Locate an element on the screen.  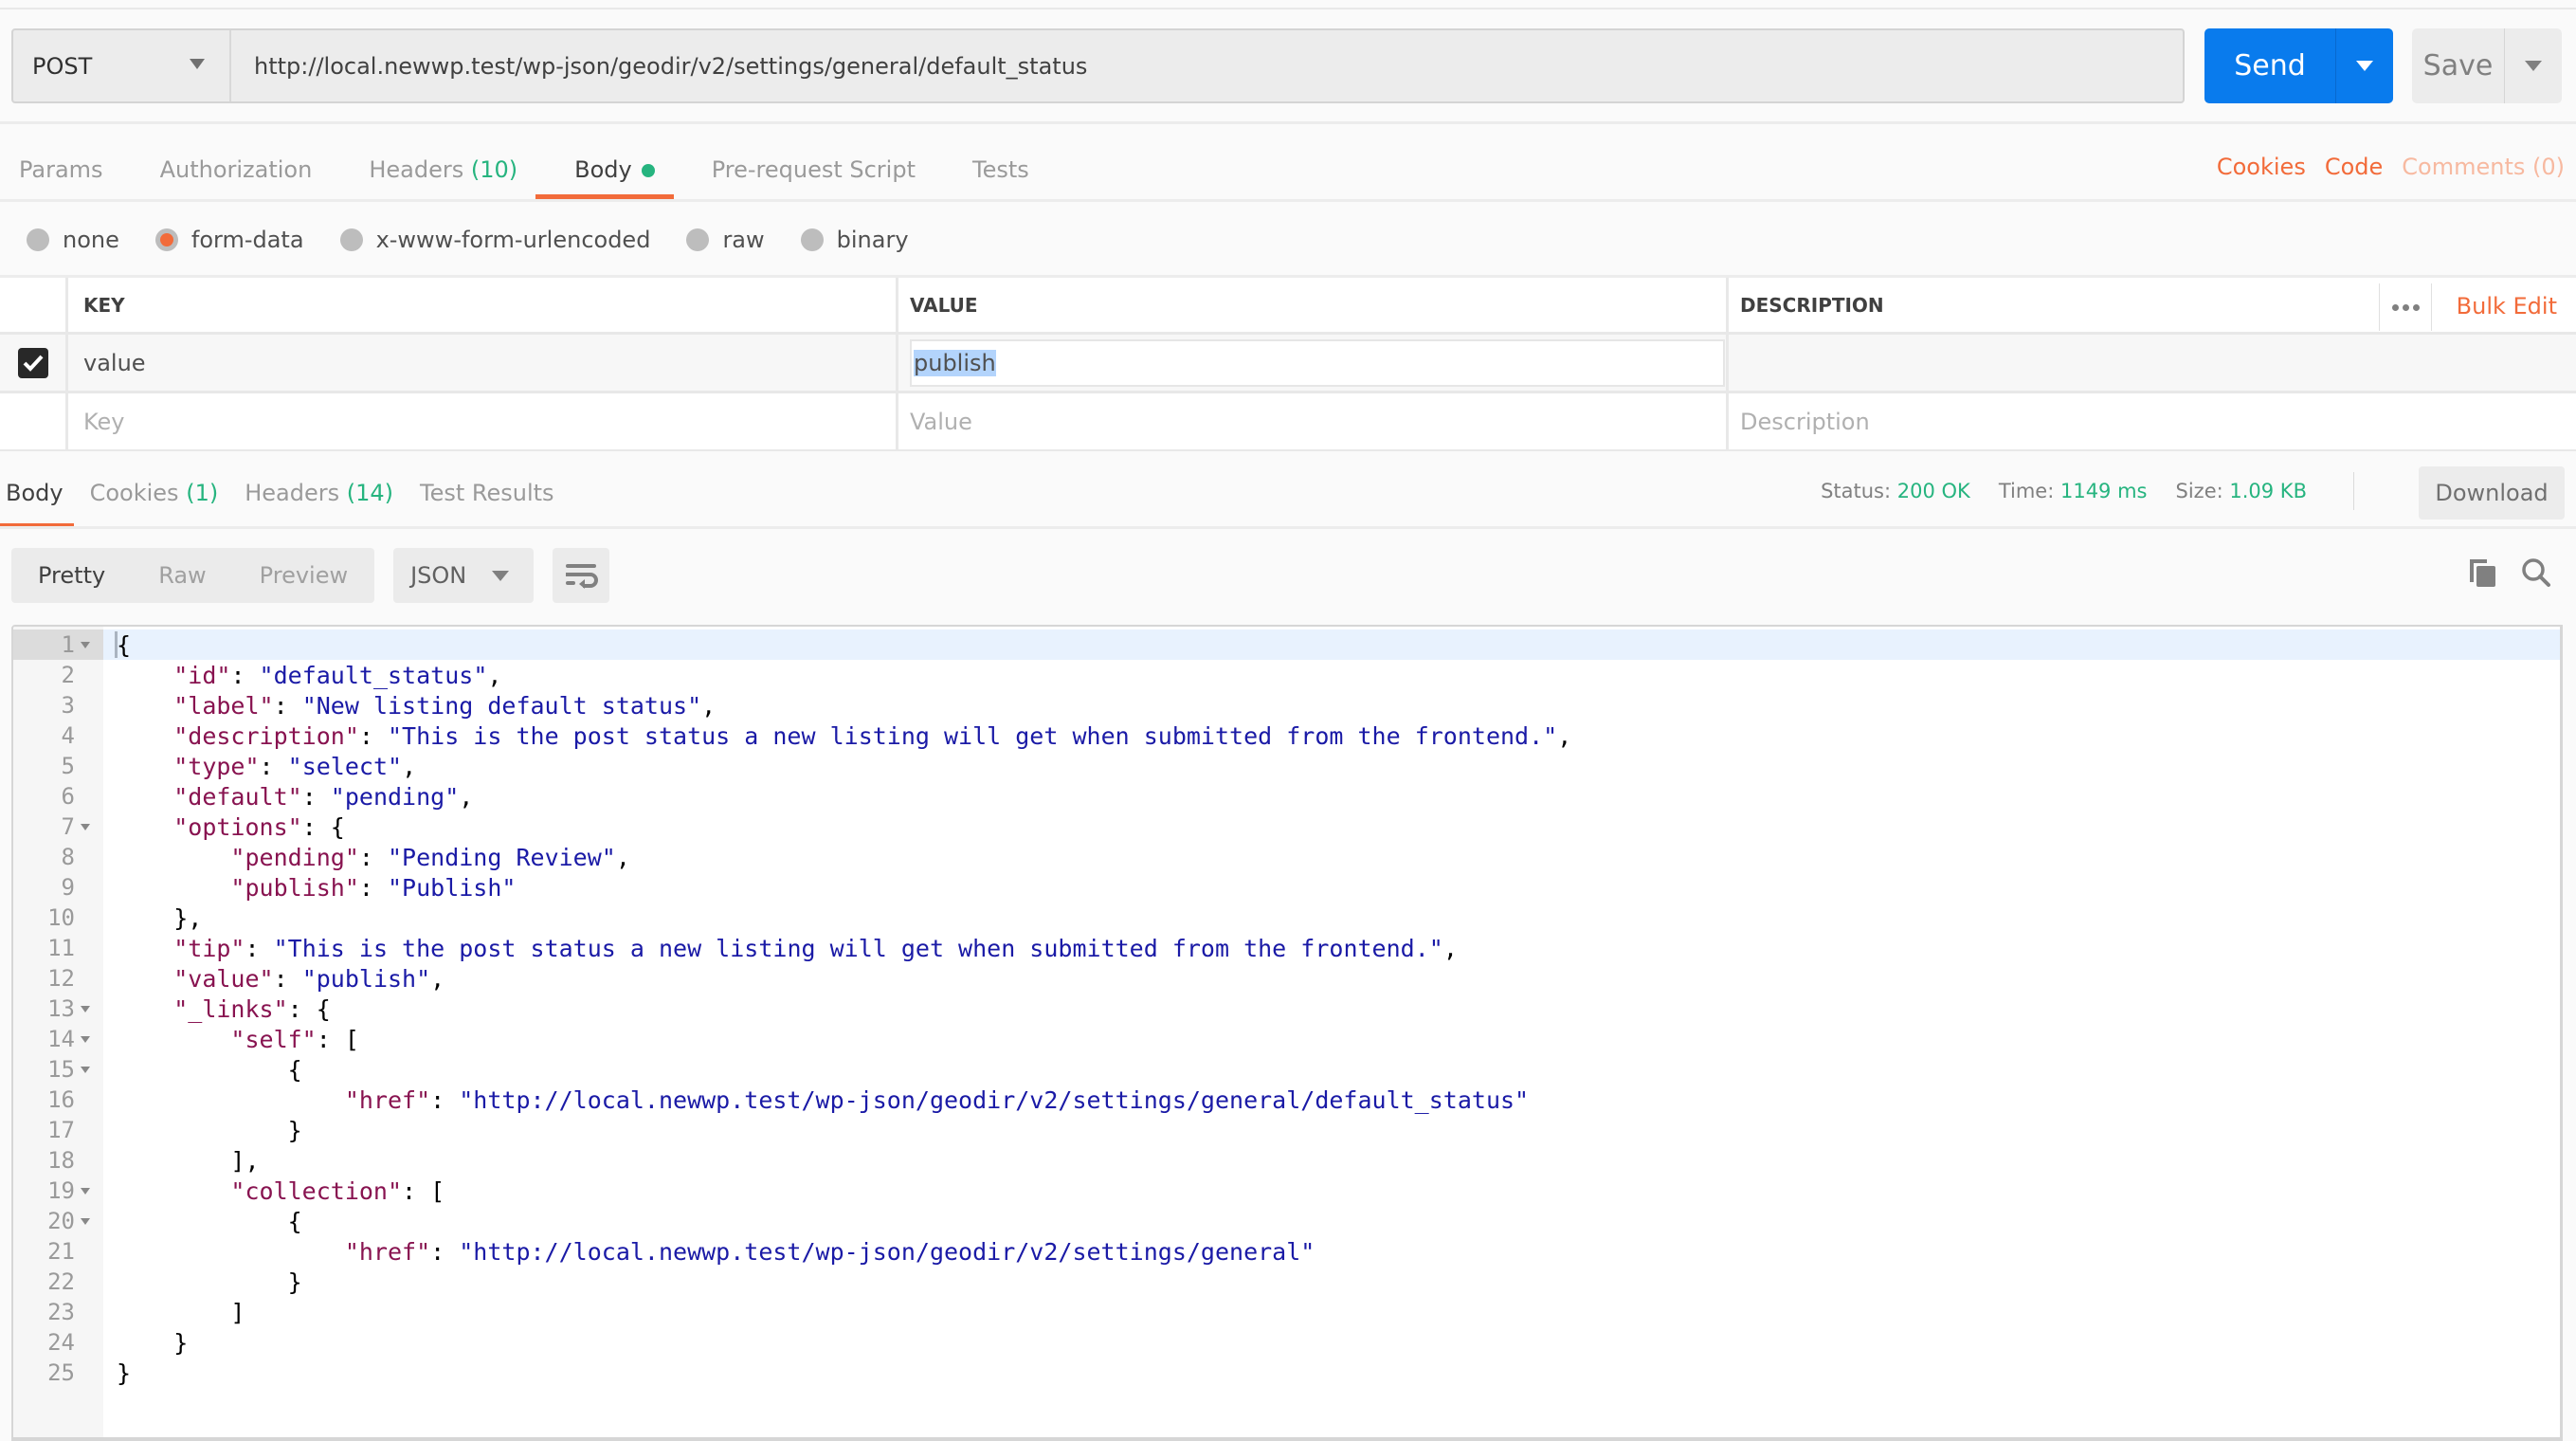
json-key: "id" is located at coordinates (202, 675).